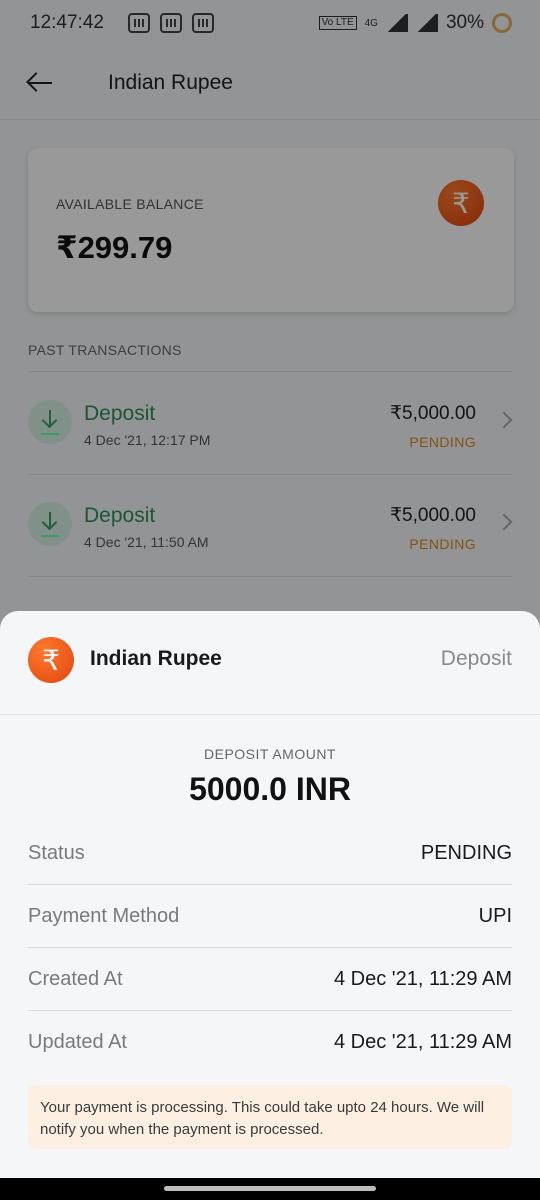 The width and height of the screenshot is (540, 1200). I want to click on sheet-transaction-type: Deposit, so click(476, 658).